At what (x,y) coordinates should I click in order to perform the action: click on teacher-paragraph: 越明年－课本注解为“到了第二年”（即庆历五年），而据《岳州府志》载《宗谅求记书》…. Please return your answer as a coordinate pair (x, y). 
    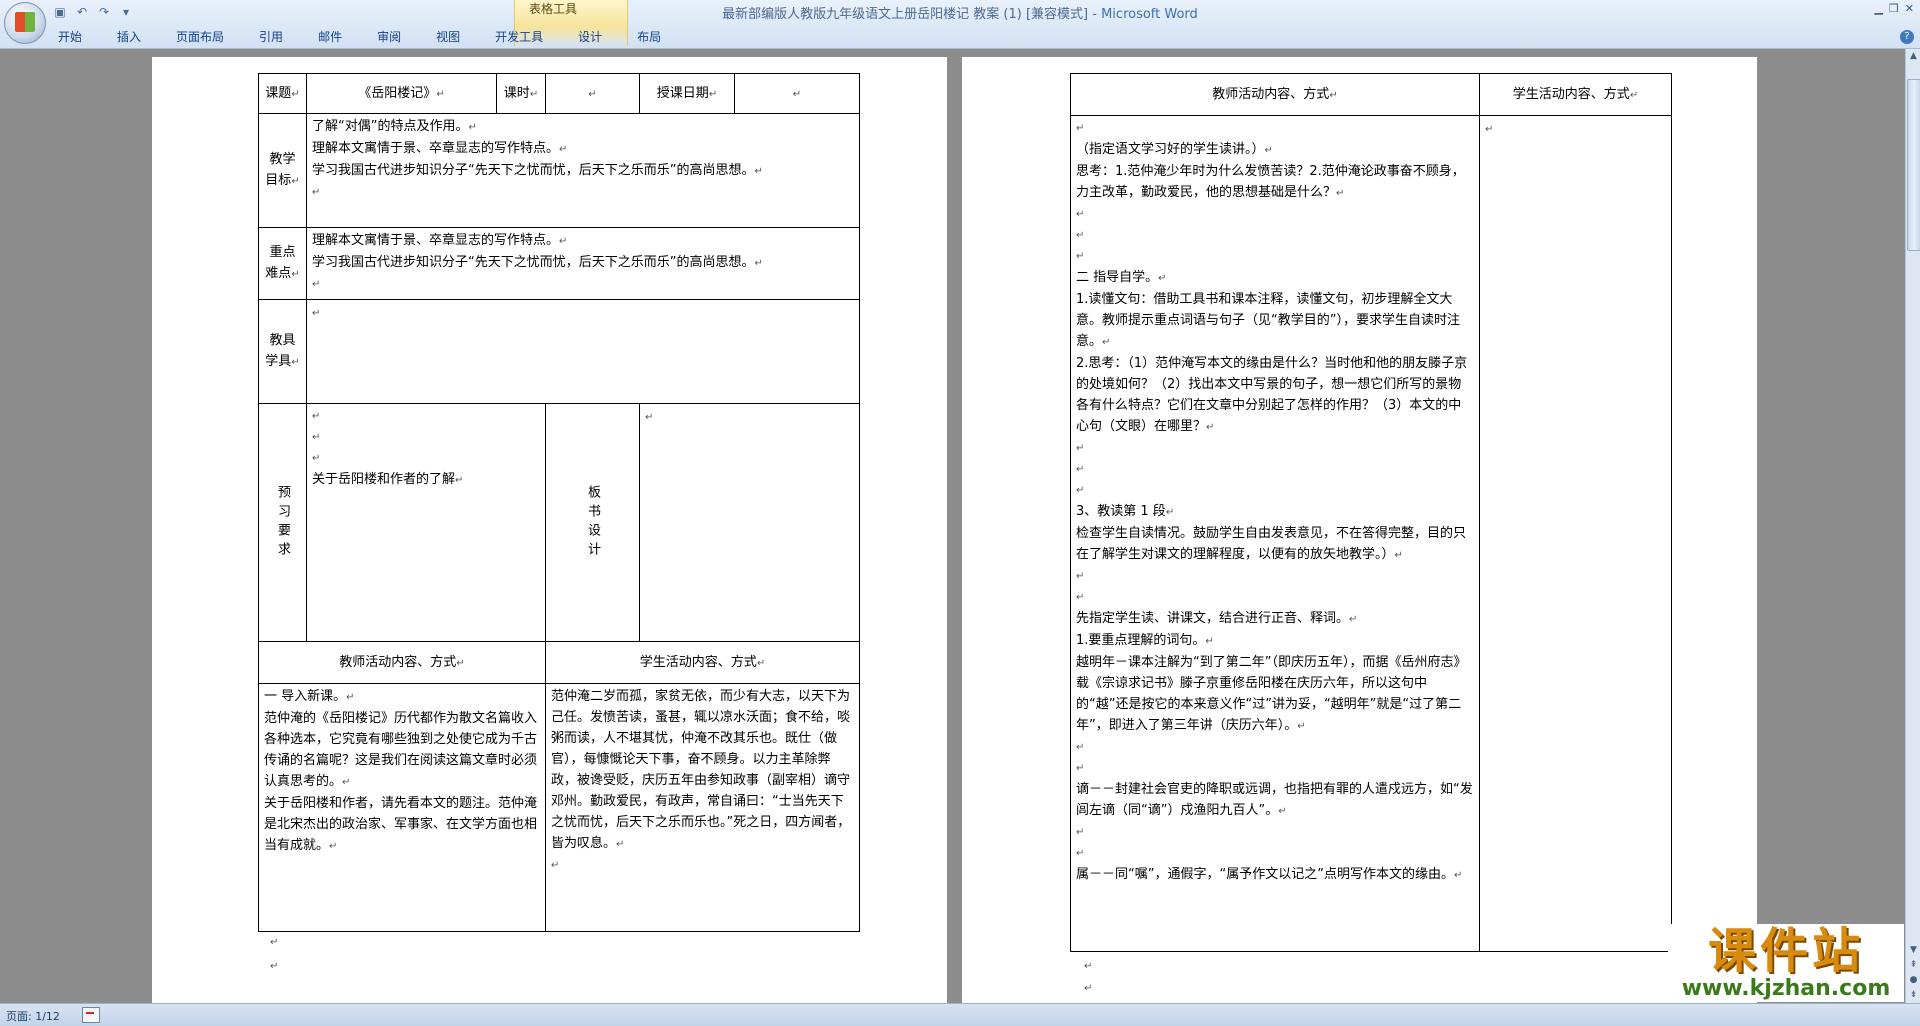
    Looking at the image, I should click on (1271, 694).